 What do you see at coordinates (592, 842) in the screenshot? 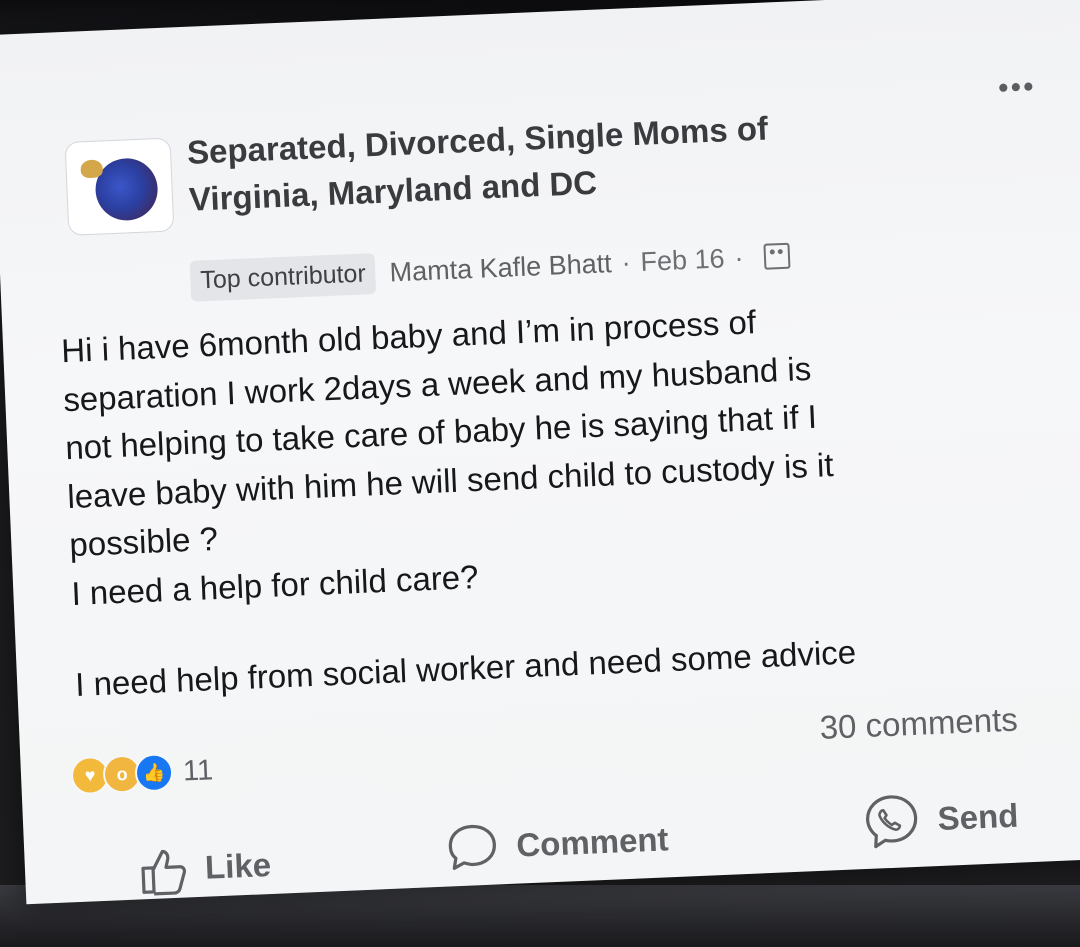
I see `comment-label: Comment` at bounding box center [592, 842].